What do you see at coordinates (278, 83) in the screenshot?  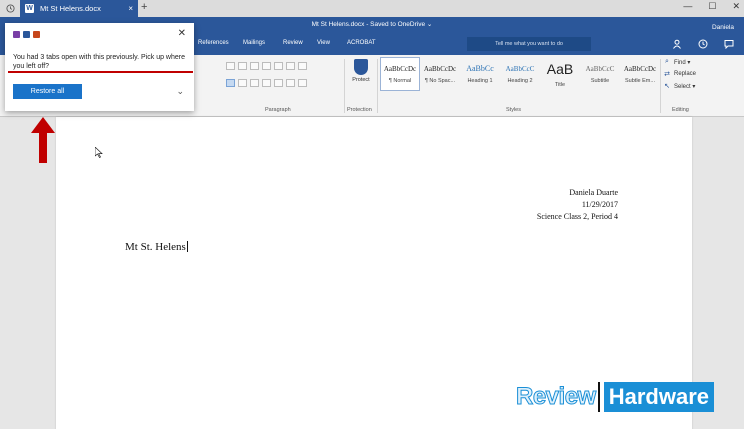 I see `line-spacing-button` at bounding box center [278, 83].